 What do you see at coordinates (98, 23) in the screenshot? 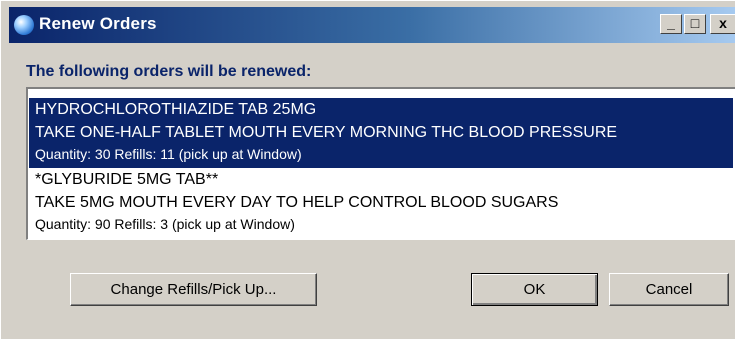
I see `window-title: Renew Orders` at bounding box center [98, 23].